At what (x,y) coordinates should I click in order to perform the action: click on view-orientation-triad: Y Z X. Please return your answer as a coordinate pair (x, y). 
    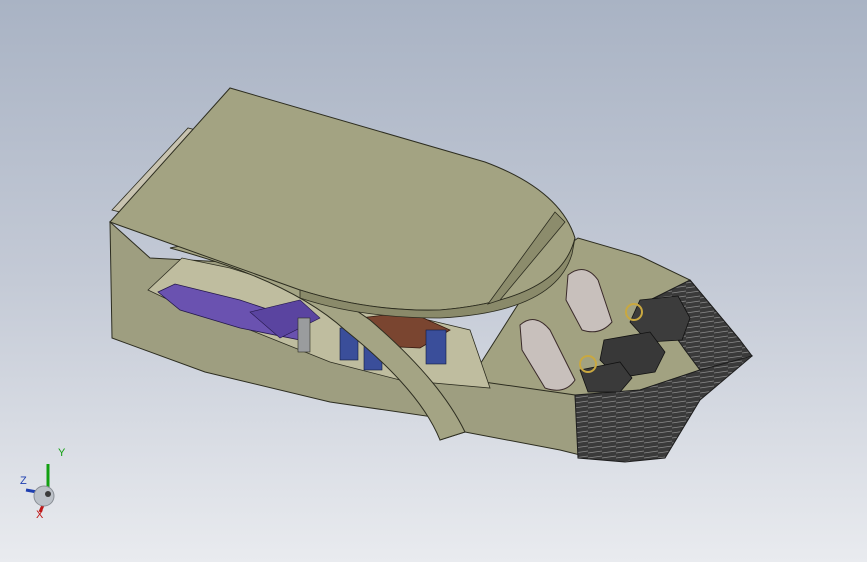
    Looking at the image, I should click on (46, 489).